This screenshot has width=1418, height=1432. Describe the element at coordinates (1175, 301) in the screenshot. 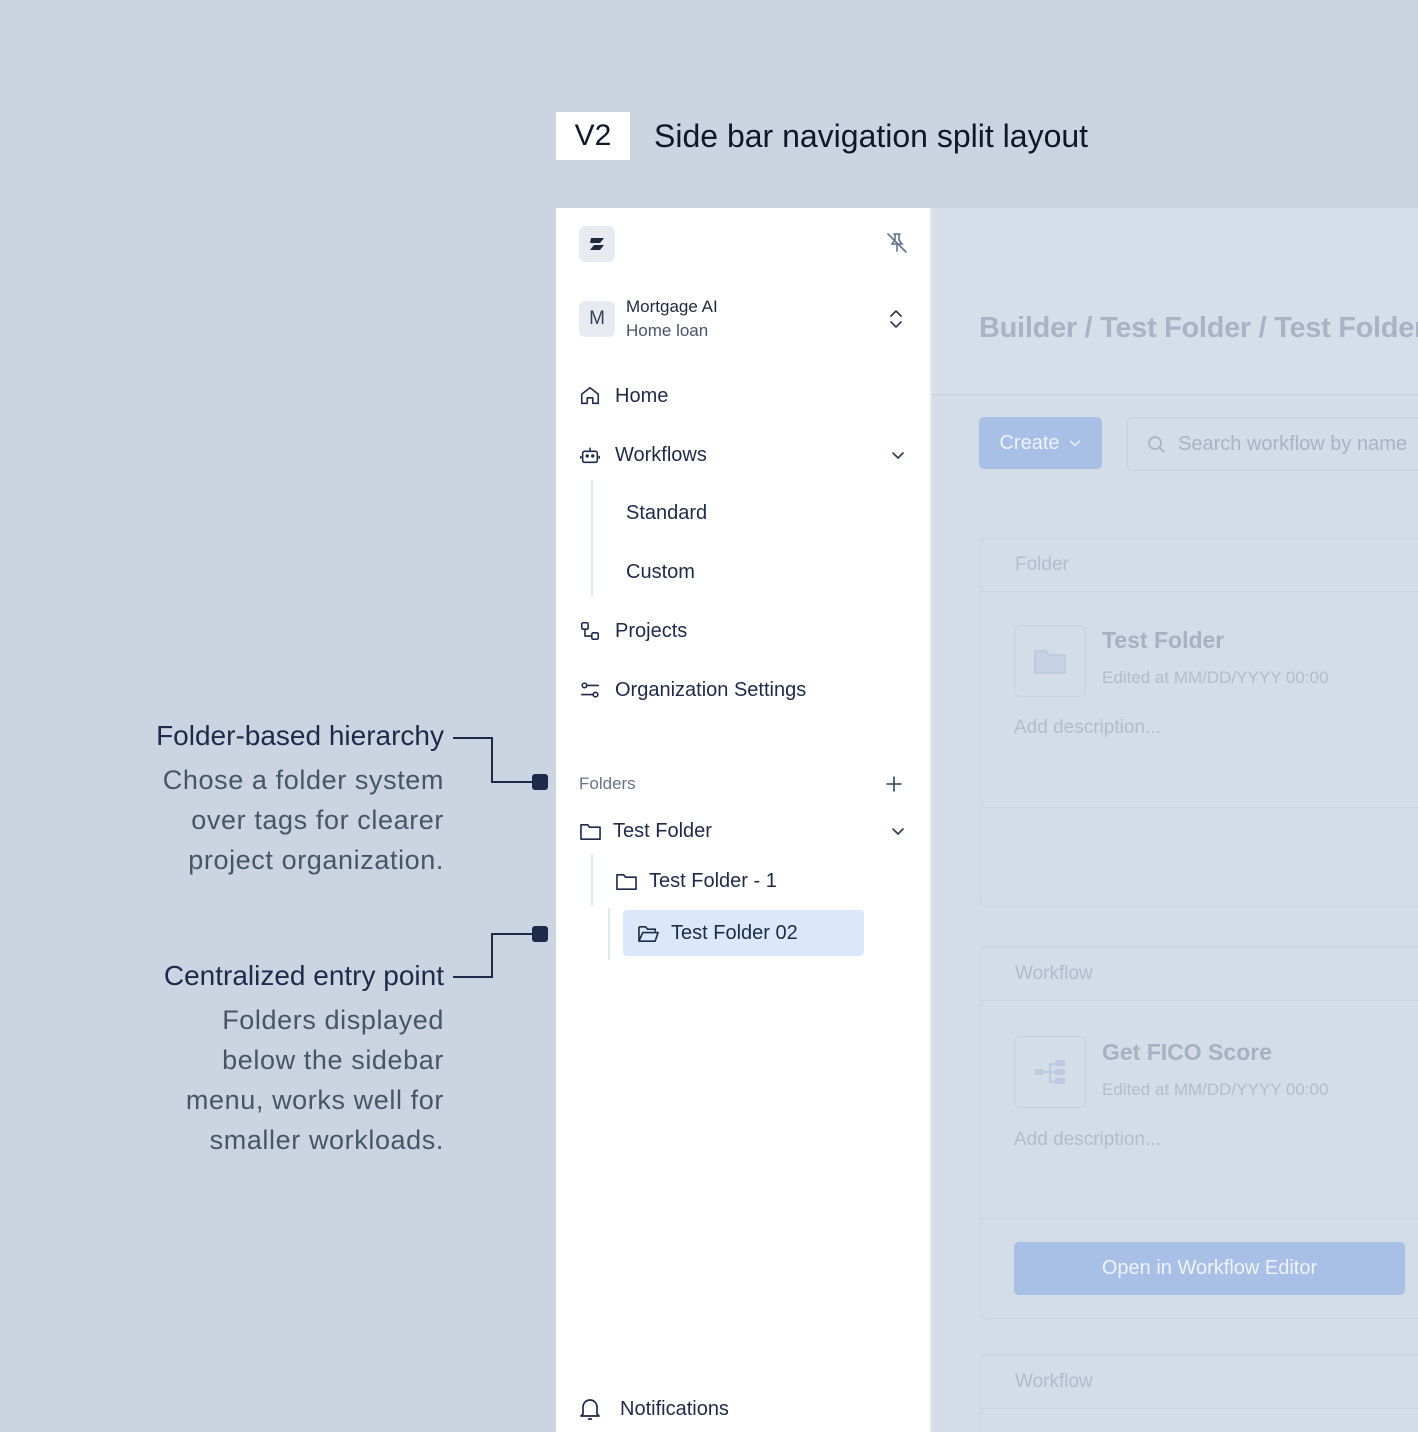

I see `main-header: Builder / Test Folder / Test Folder 02` at that location.